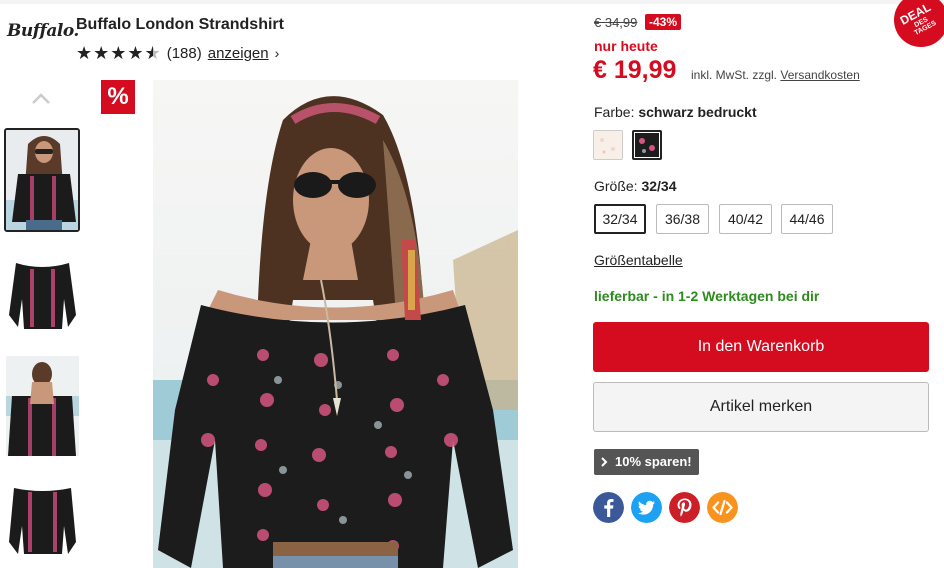 The width and height of the screenshot is (944, 568). Describe the element at coordinates (616, 186) in the screenshot. I see `size-label-text: Größe:` at that location.